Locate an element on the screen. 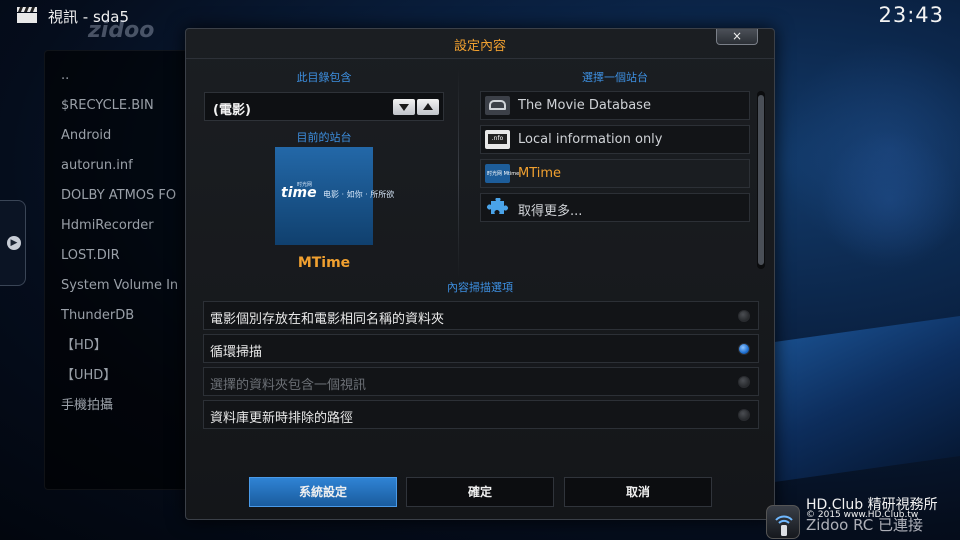 Image resolution: width=960 pixels, height=540 pixels. option-exclude-path: 資料庫更新時排除的路徑 is located at coordinates (481, 414).